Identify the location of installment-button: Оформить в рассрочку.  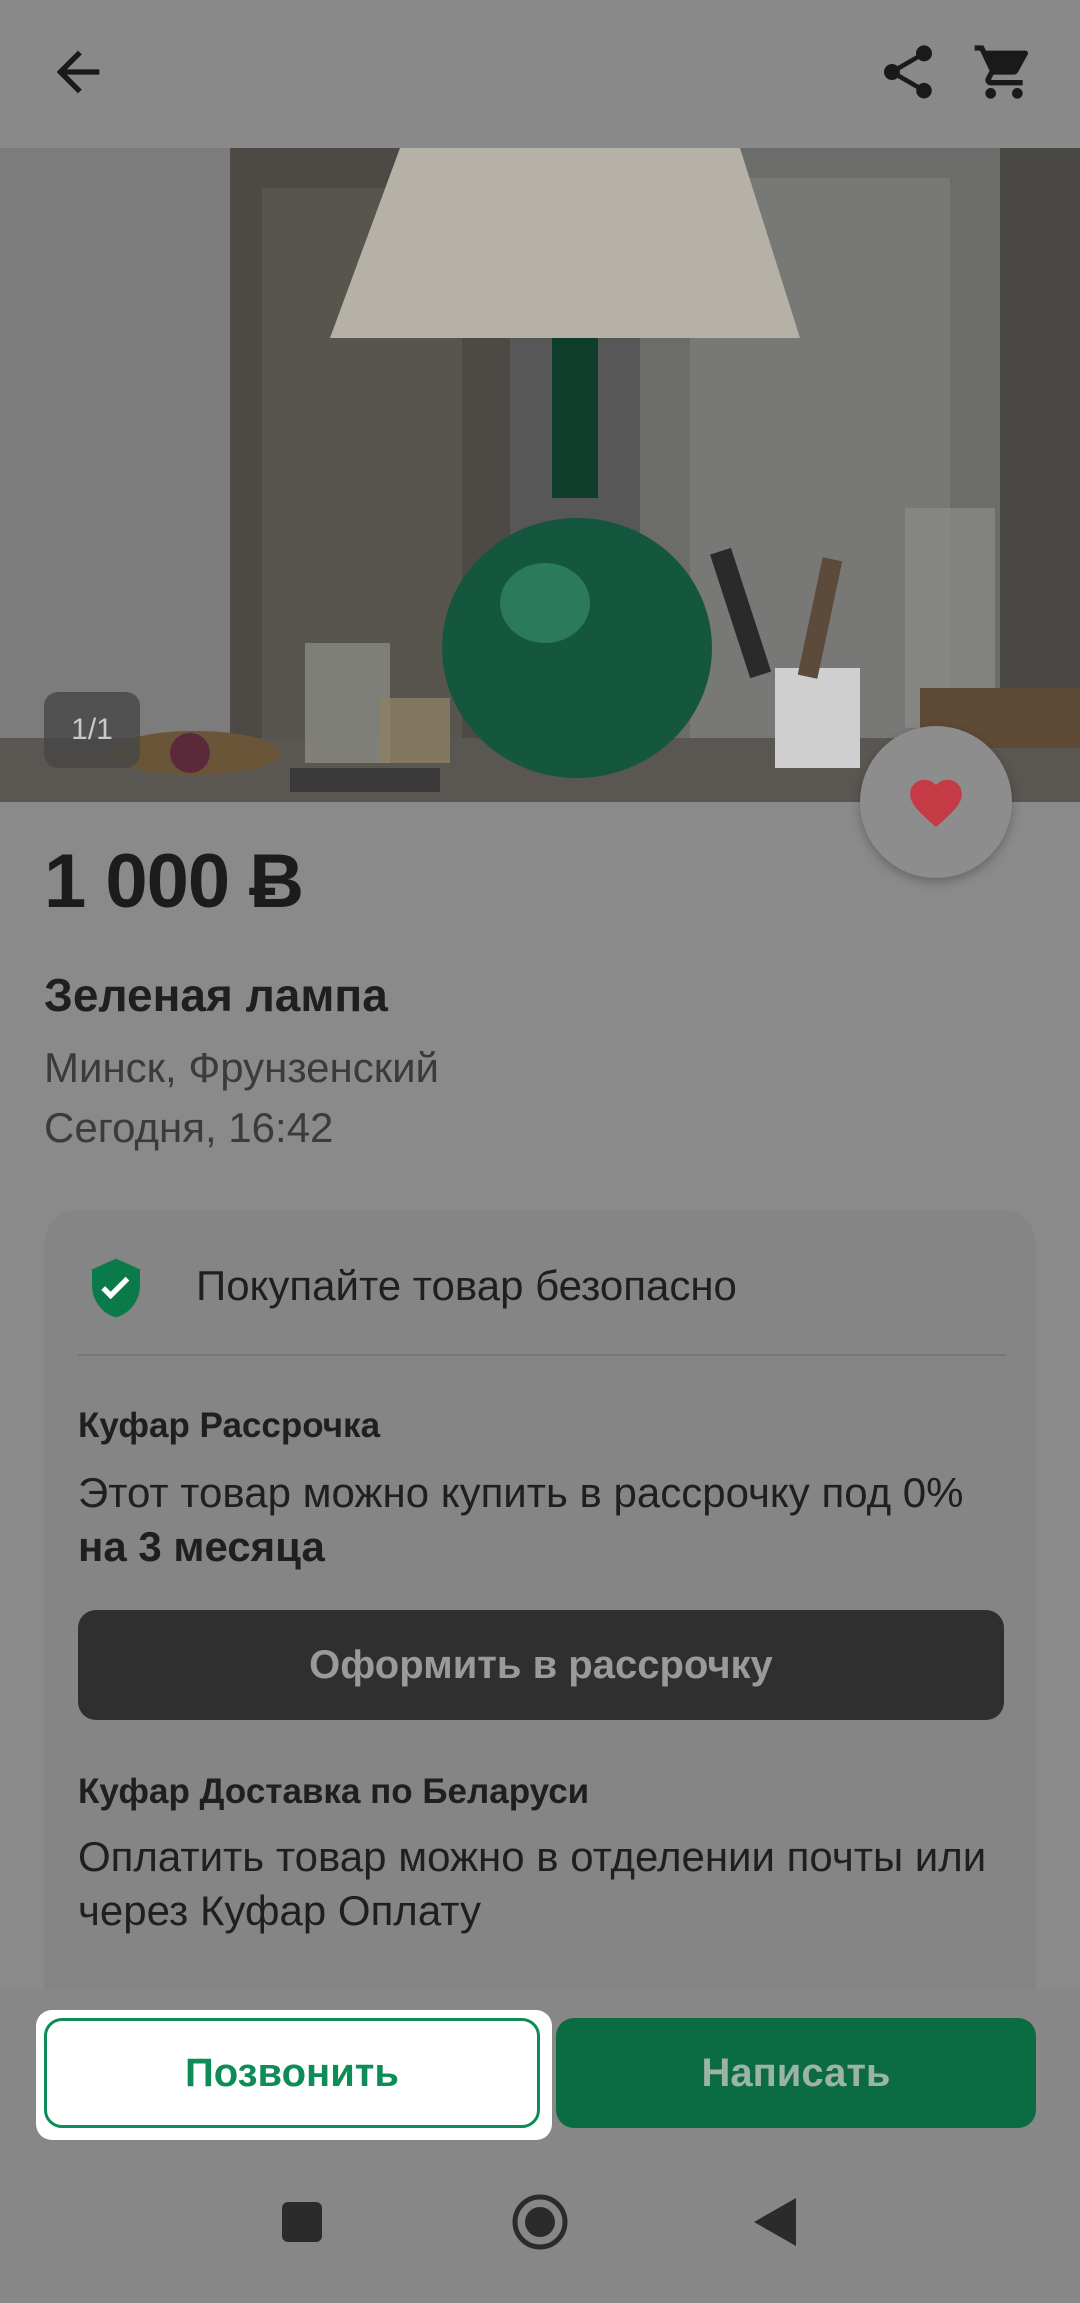
(541, 1665).